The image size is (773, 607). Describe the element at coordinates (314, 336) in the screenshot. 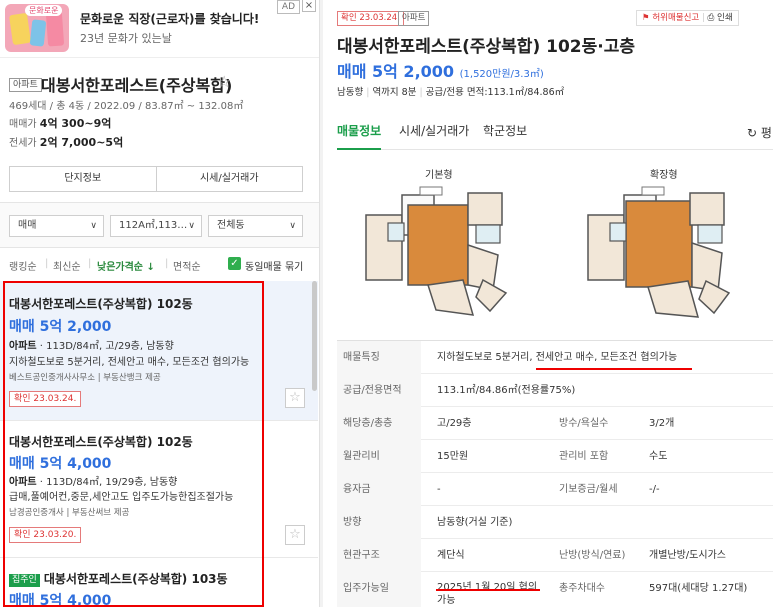

I see `scrollbar` at that location.